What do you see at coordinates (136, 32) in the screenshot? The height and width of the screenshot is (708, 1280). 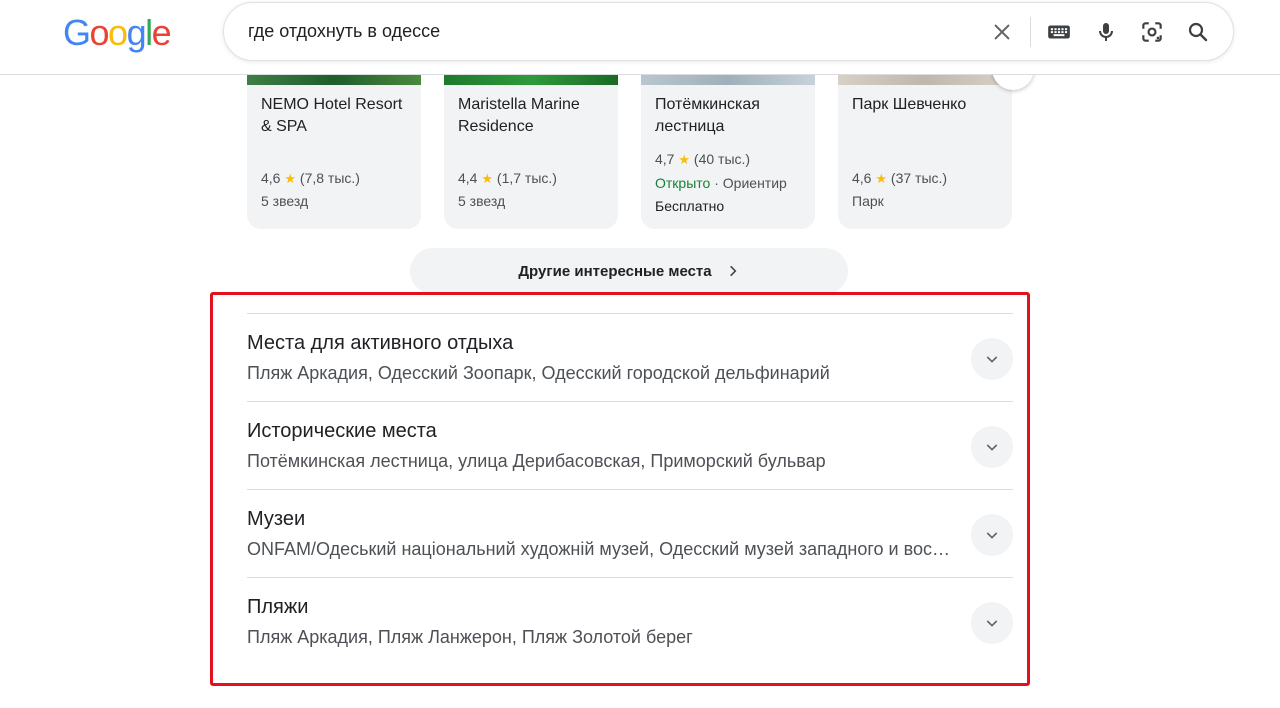 I see `logo-letter: g` at bounding box center [136, 32].